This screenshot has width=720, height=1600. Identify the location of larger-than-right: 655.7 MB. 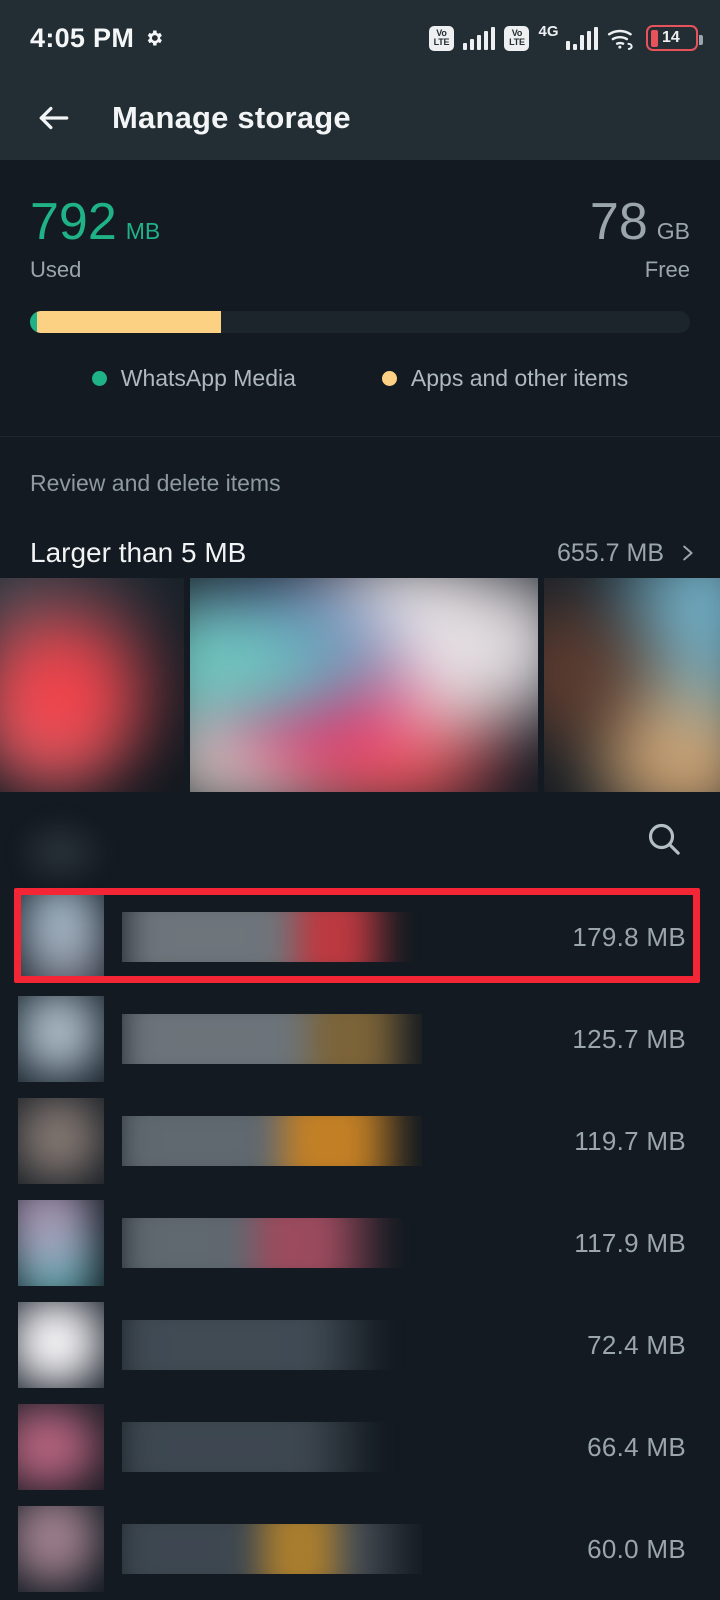
(627, 553).